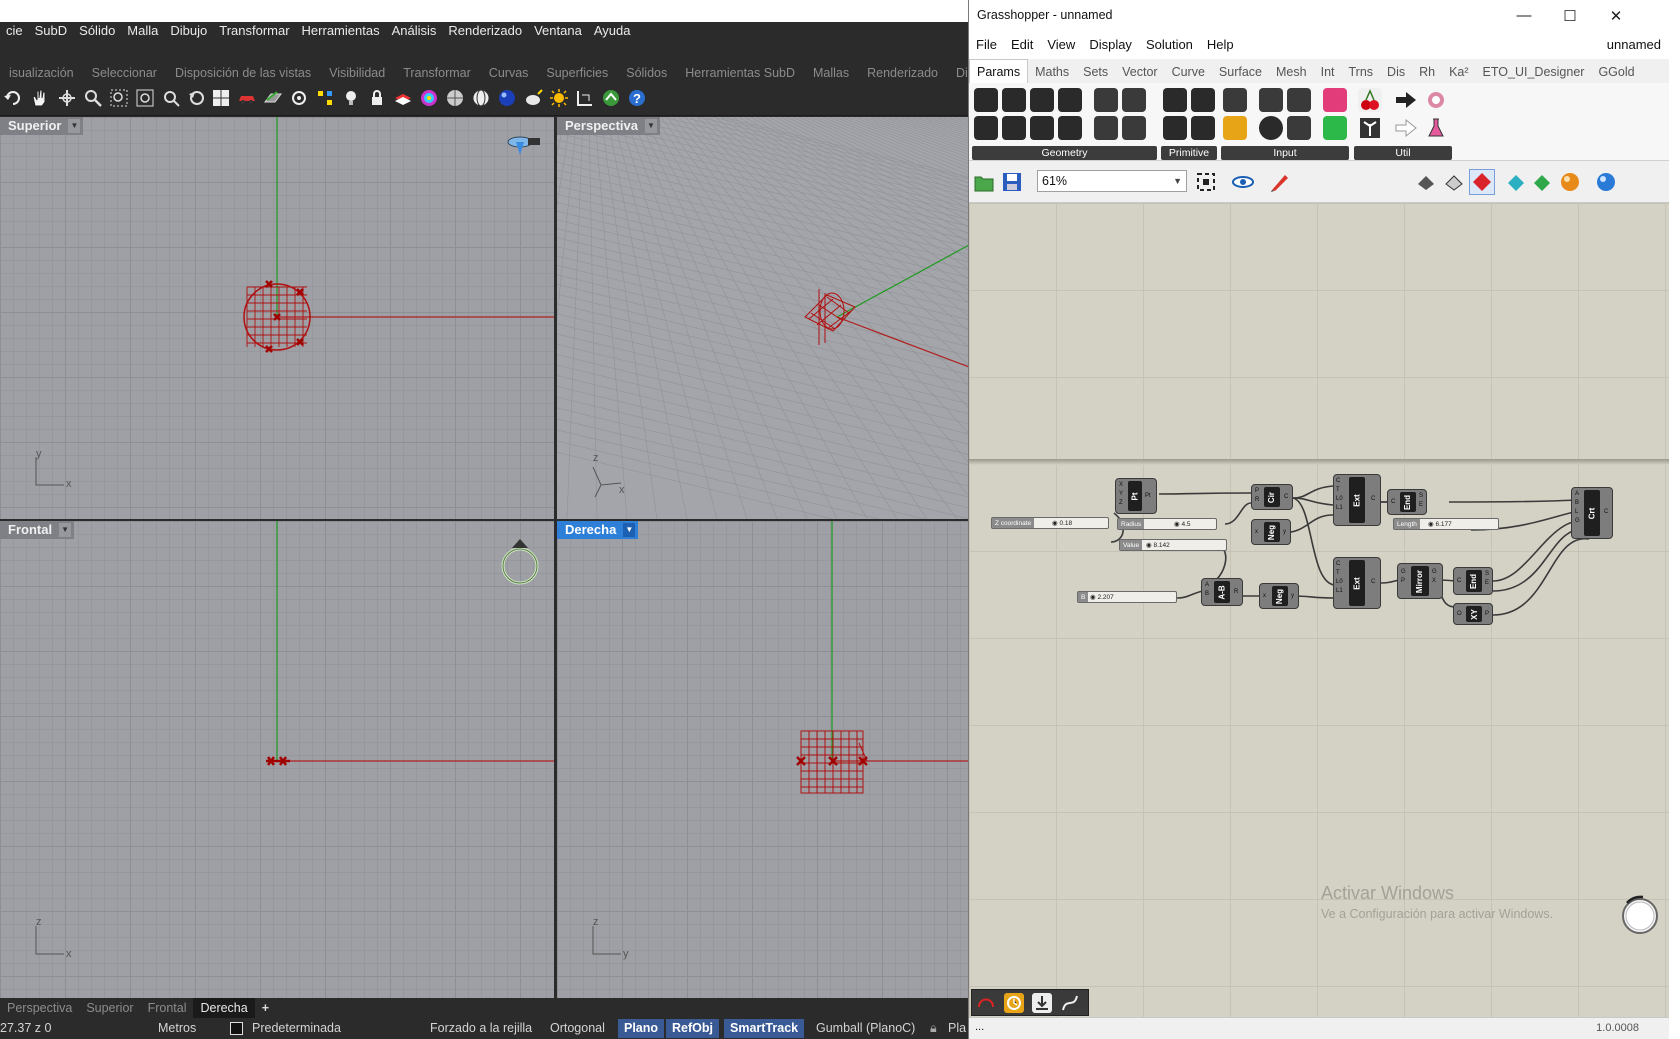 Image resolution: width=1680 pixels, height=1039 pixels. I want to click on menu-item: Dibujo, so click(188, 31).